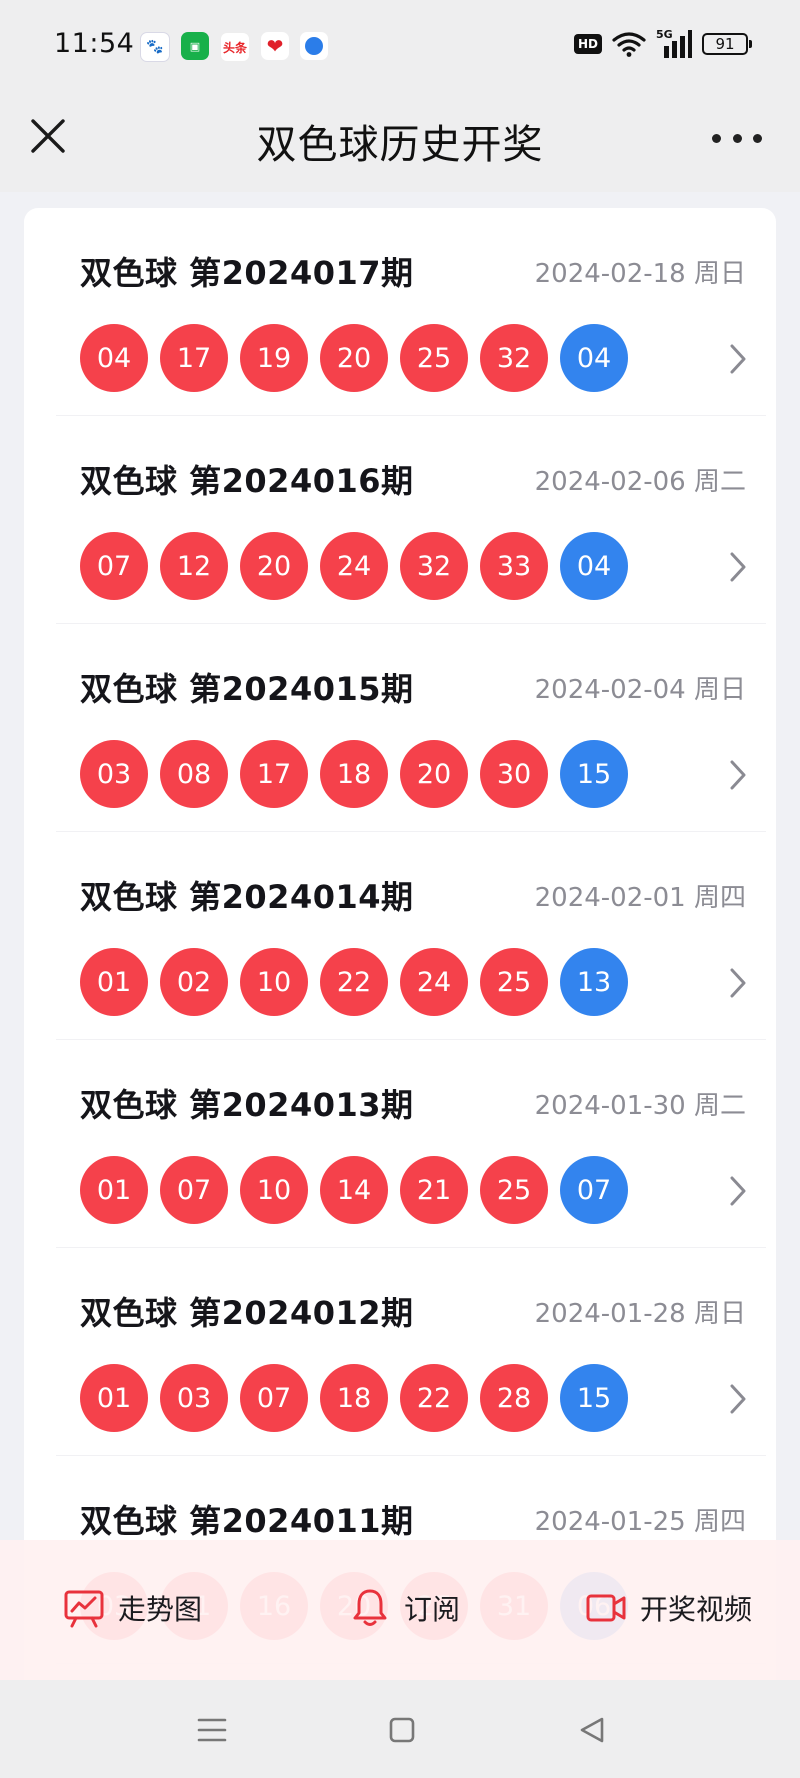 The image size is (800, 1778). I want to click on draw-list-item: 双色球 第2024012期 2024-01-28 周日 01 03 07 18 22 28 15, so click(411, 1352).